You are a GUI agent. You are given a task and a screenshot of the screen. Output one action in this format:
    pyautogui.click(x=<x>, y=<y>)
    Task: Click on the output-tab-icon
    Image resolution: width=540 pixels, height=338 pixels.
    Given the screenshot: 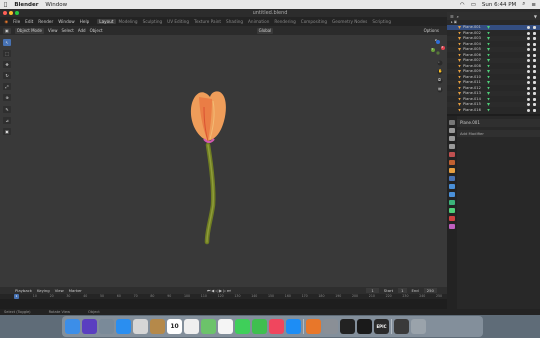 What is the action you would take?
    pyautogui.click(x=452, y=138)
    